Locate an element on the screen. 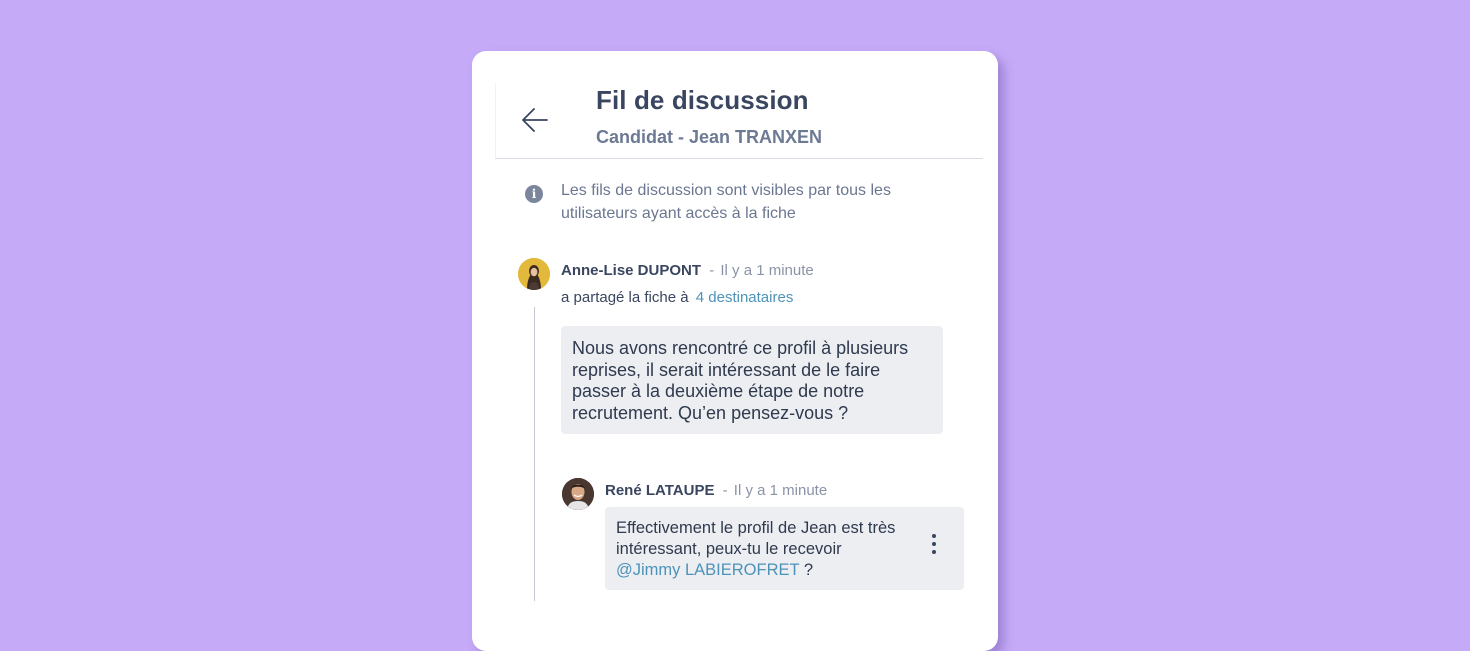  arrow-left-icon is located at coordinates (535, 120).